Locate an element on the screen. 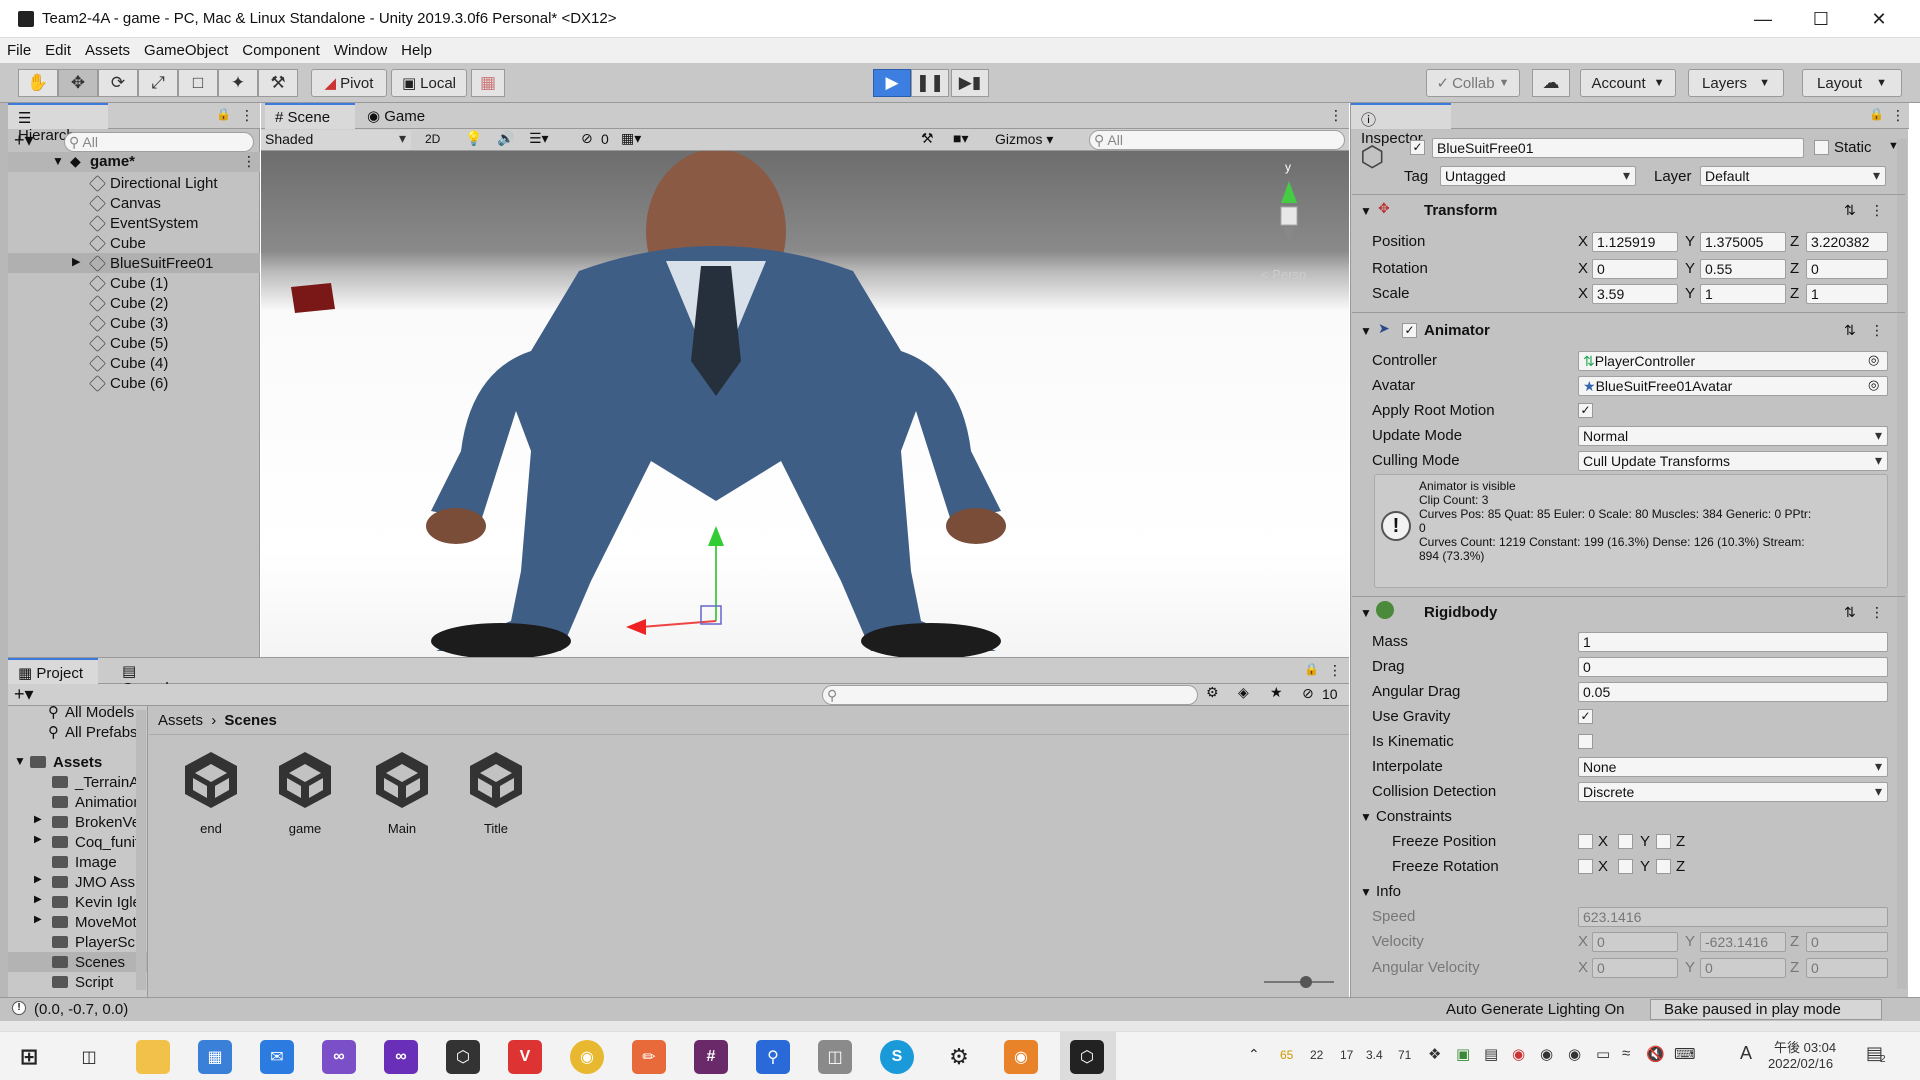  folder-item: PlayerSc is located at coordinates (93, 942).